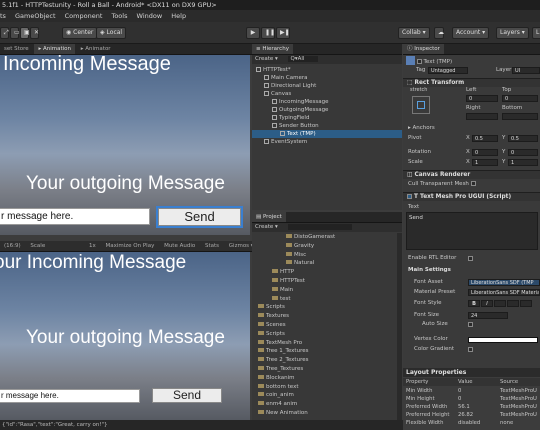 This screenshot has height=430, width=540. Describe the element at coordinates (324, 281) in the screenshot. I see `project-row: HTTPTest` at that location.